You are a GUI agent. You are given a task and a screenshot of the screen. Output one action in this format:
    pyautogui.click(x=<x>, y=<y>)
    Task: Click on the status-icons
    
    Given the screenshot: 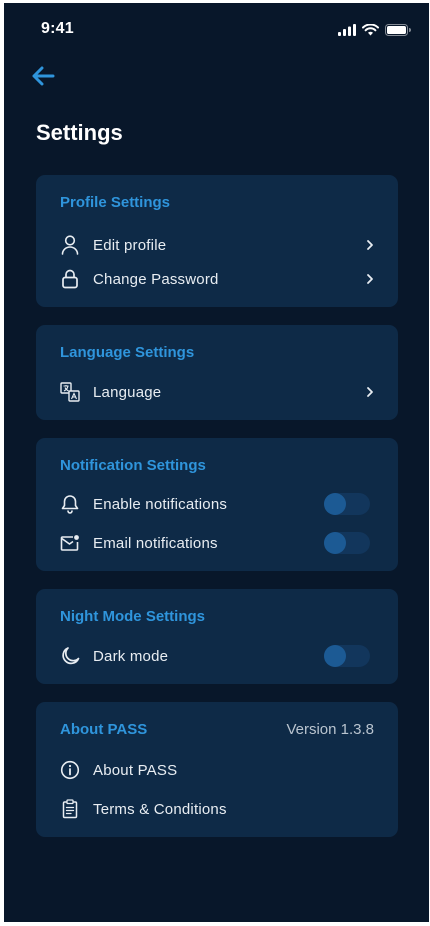 What is the action you would take?
    pyautogui.click(x=374, y=32)
    